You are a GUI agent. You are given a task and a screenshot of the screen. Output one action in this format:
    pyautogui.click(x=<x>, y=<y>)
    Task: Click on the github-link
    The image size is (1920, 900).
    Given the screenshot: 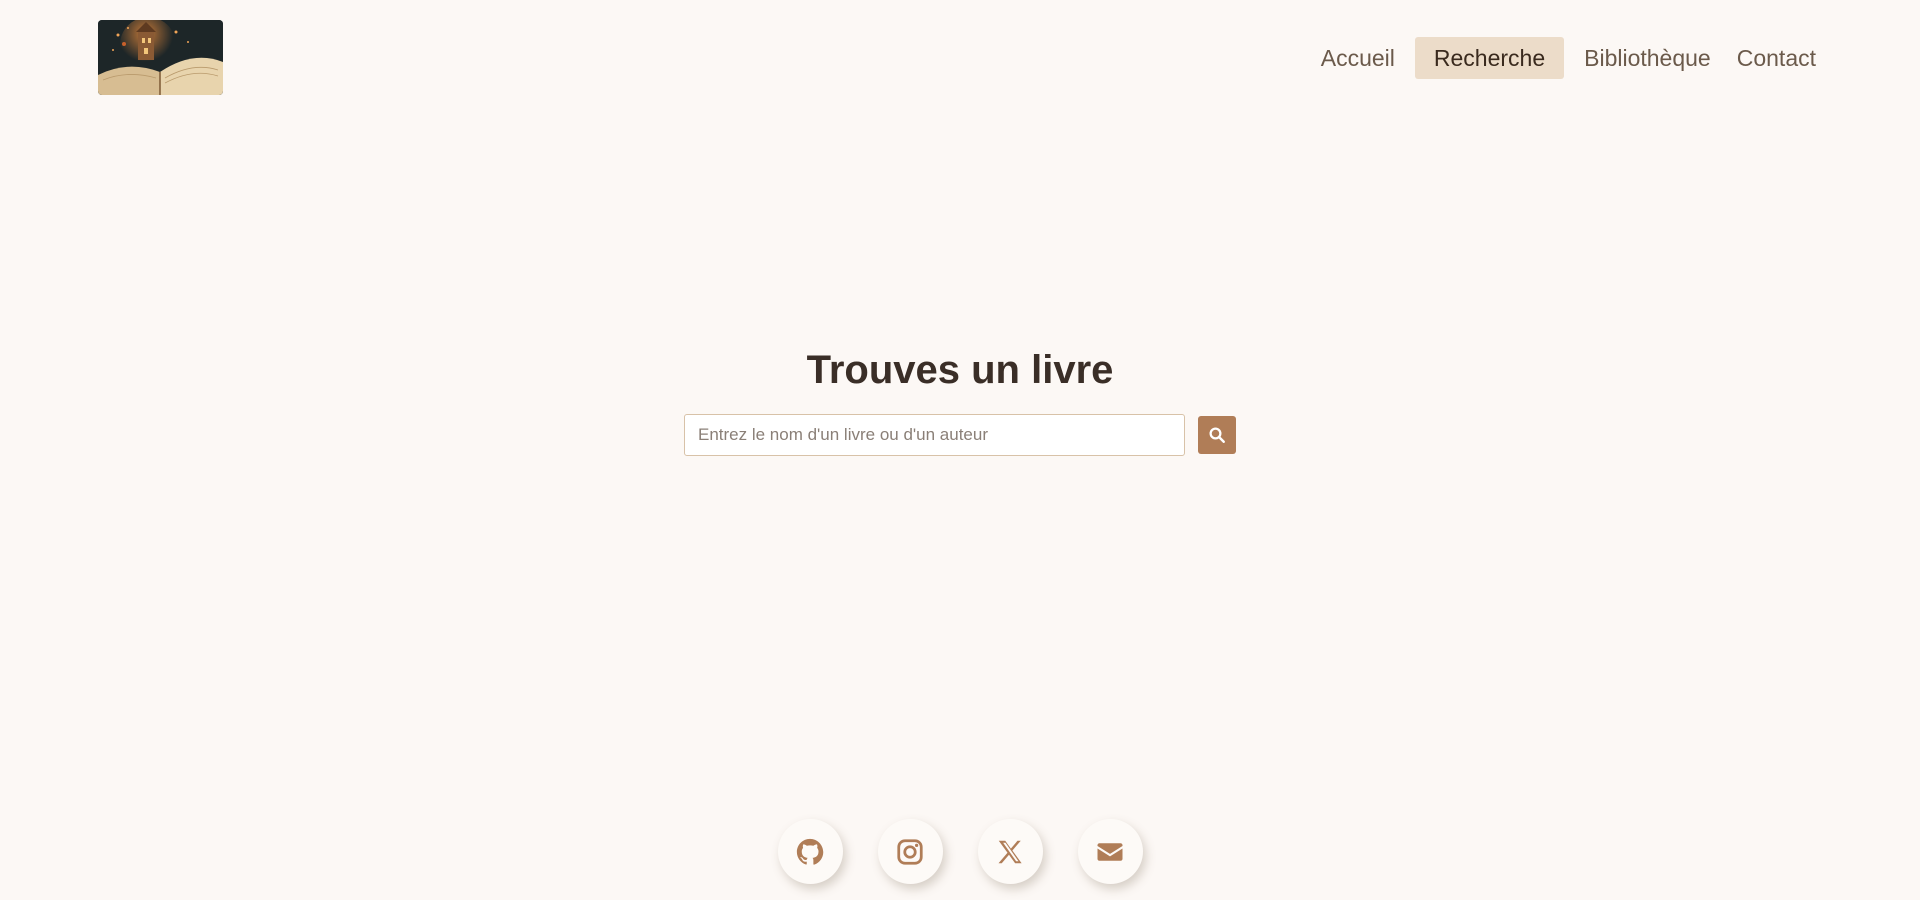 What is the action you would take?
    pyautogui.click(x=810, y=851)
    